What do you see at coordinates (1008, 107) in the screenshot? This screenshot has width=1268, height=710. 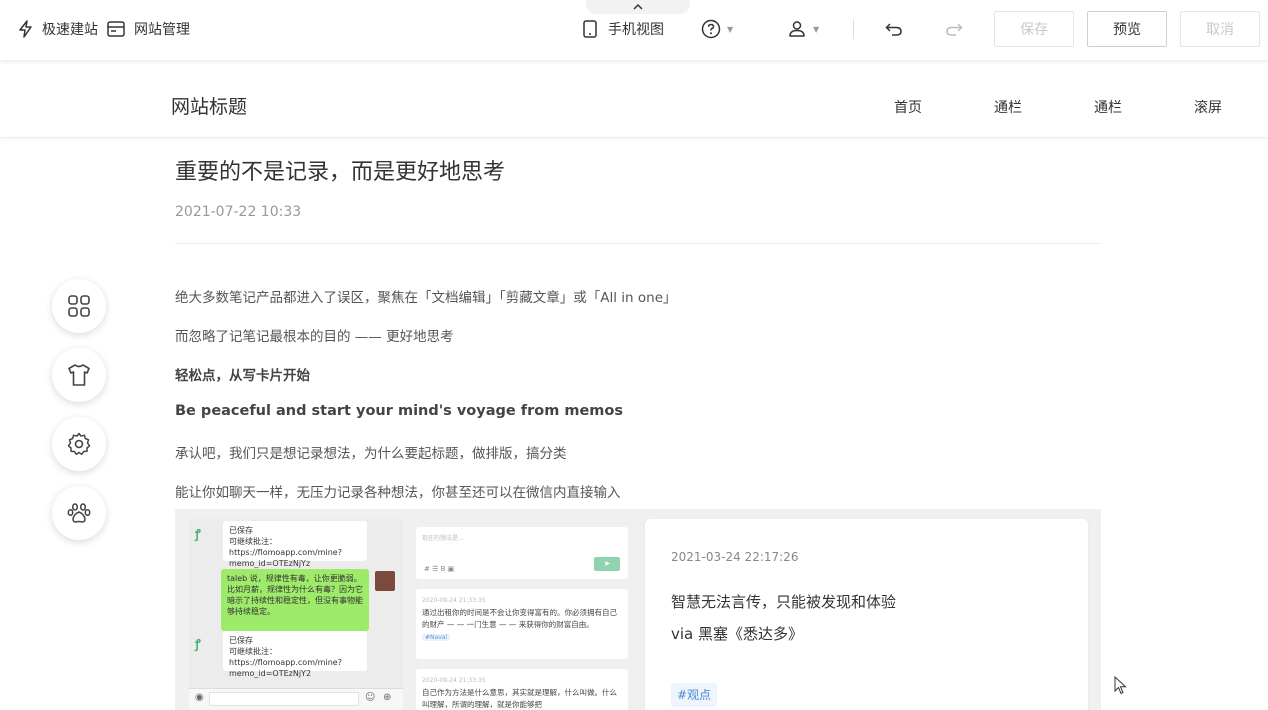 I see `nav-item-banner-1: 通栏` at bounding box center [1008, 107].